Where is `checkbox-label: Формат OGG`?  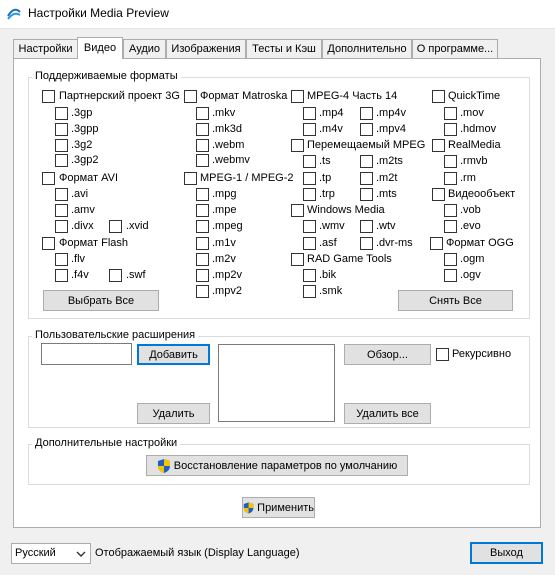
checkbox-label: Формат OGG is located at coordinates (480, 243).